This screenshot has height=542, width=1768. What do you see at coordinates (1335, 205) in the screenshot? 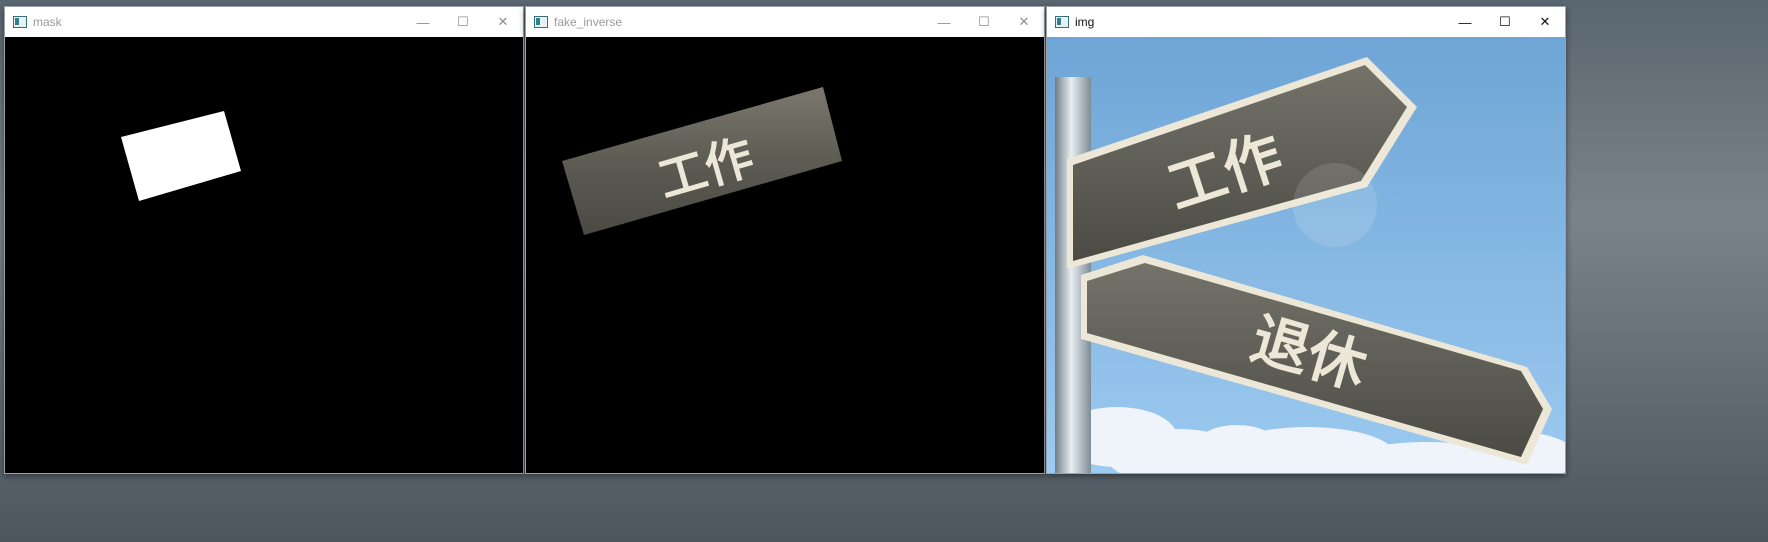
I see `lens-glare` at bounding box center [1335, 205].